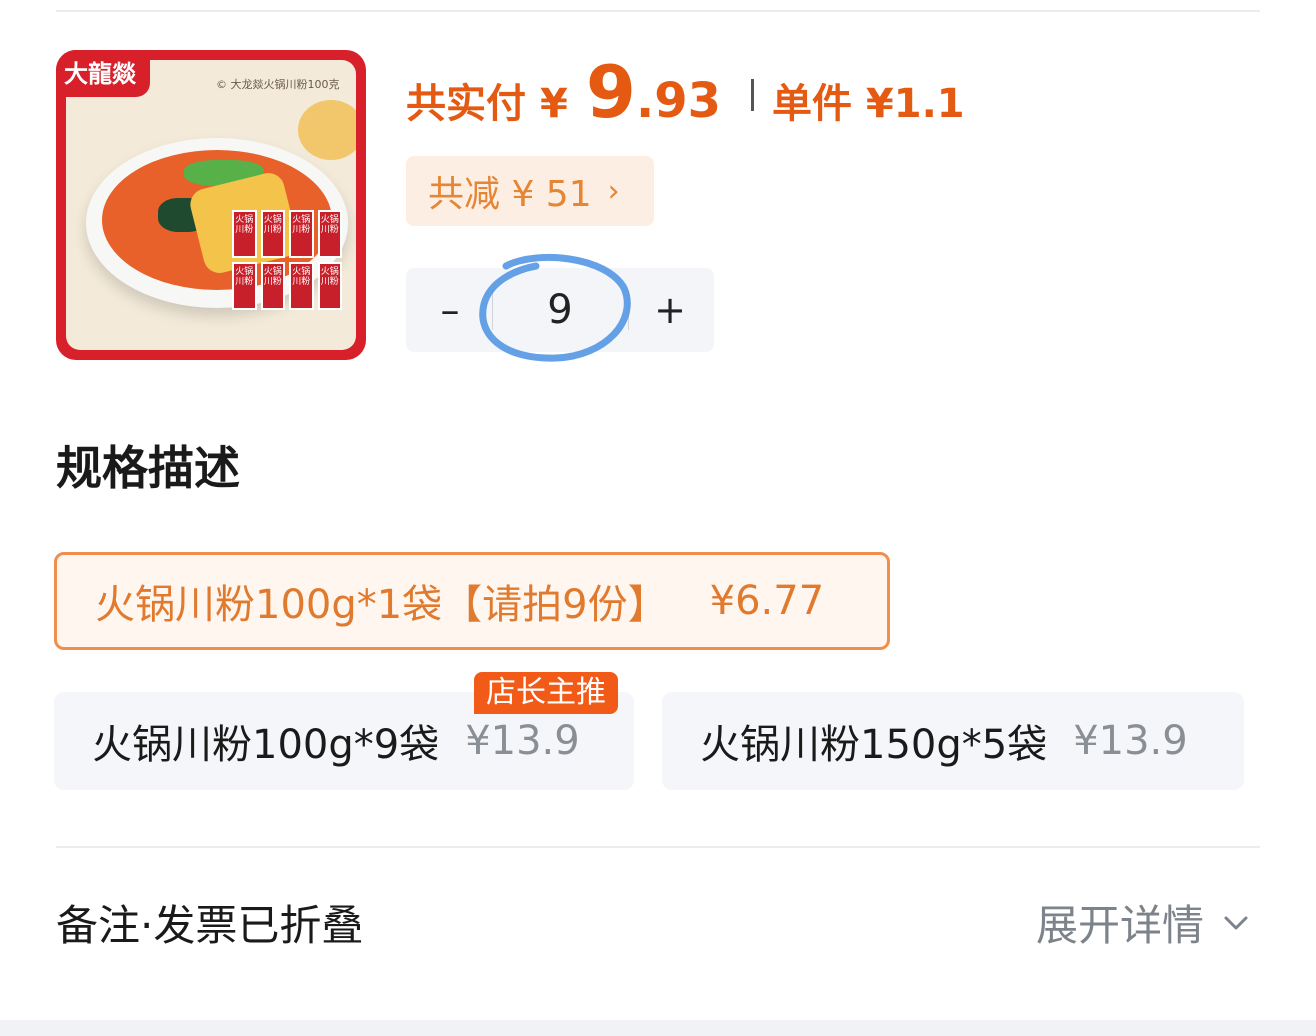 This screenshot has height=1036, width=1316. I want to click on decrease-button: –, so click(450, 310).